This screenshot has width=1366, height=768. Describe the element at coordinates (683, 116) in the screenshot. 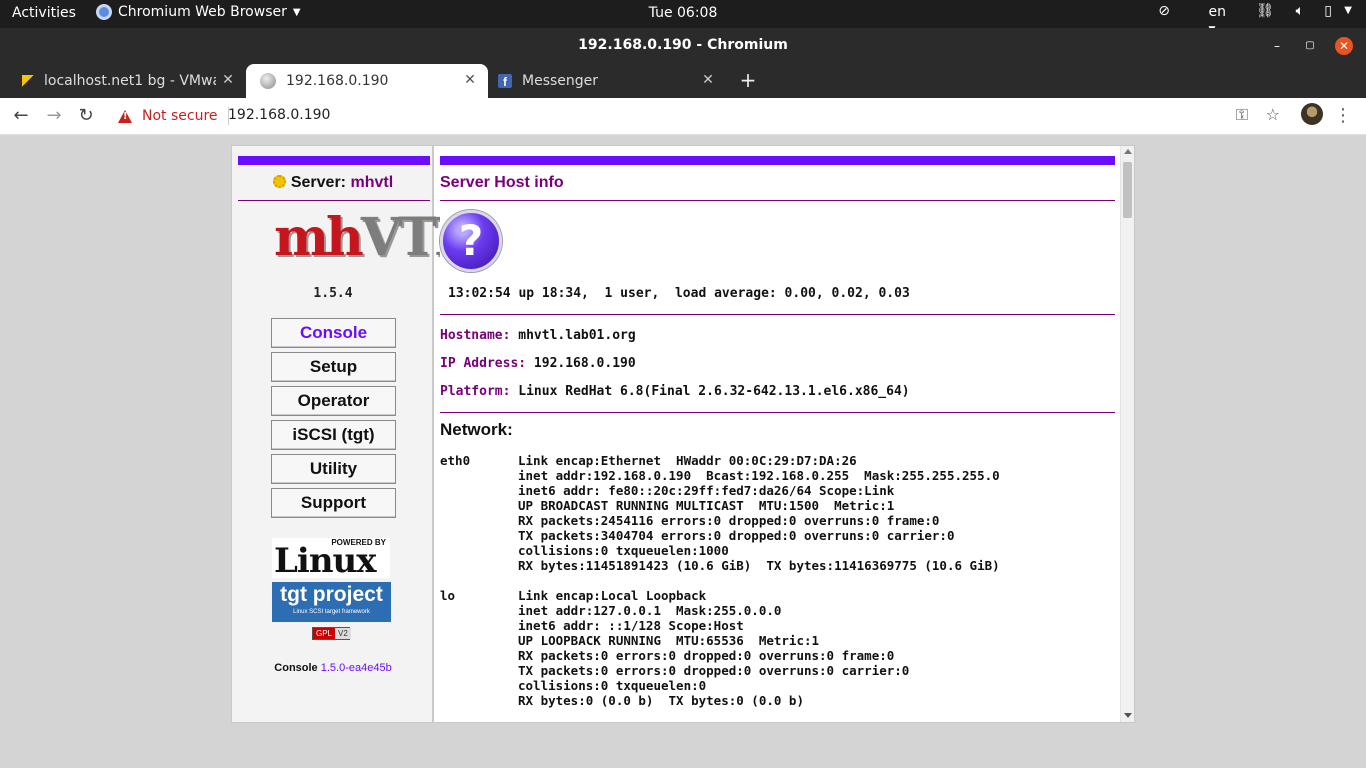

I see `toolbar: ← → ↻ Not secure 192.168.0.190 ⚿ ☆ ⋮` at that location.